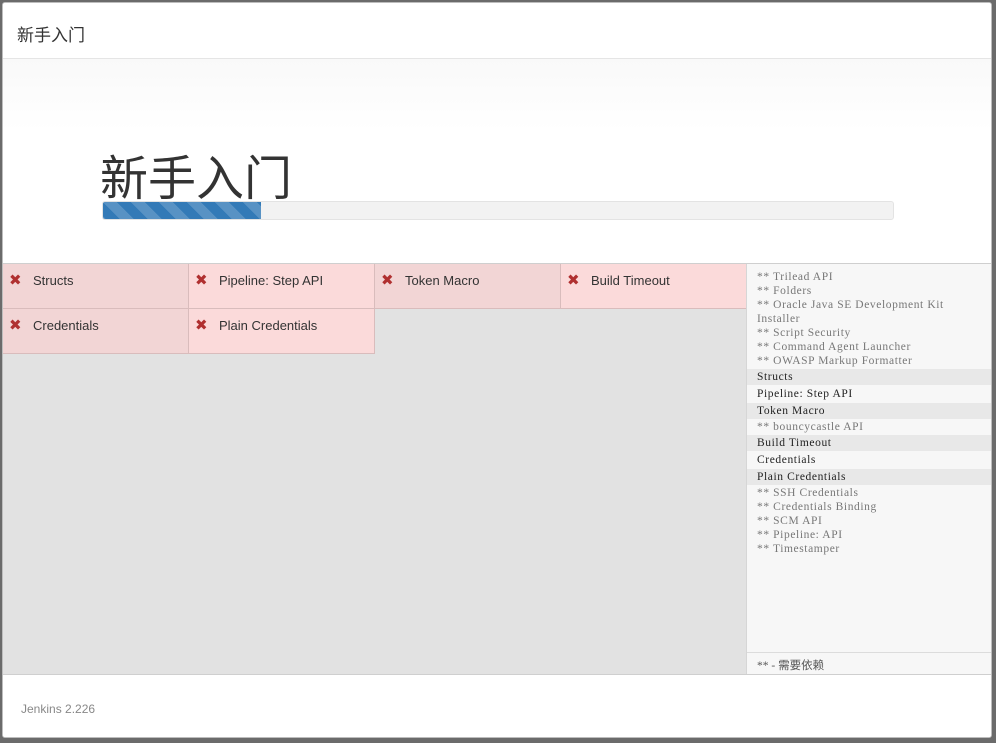 The width and height of the screenshot is (996, 743). I want to click on log-plugin-line: Build Timeout, so click(869, 443).